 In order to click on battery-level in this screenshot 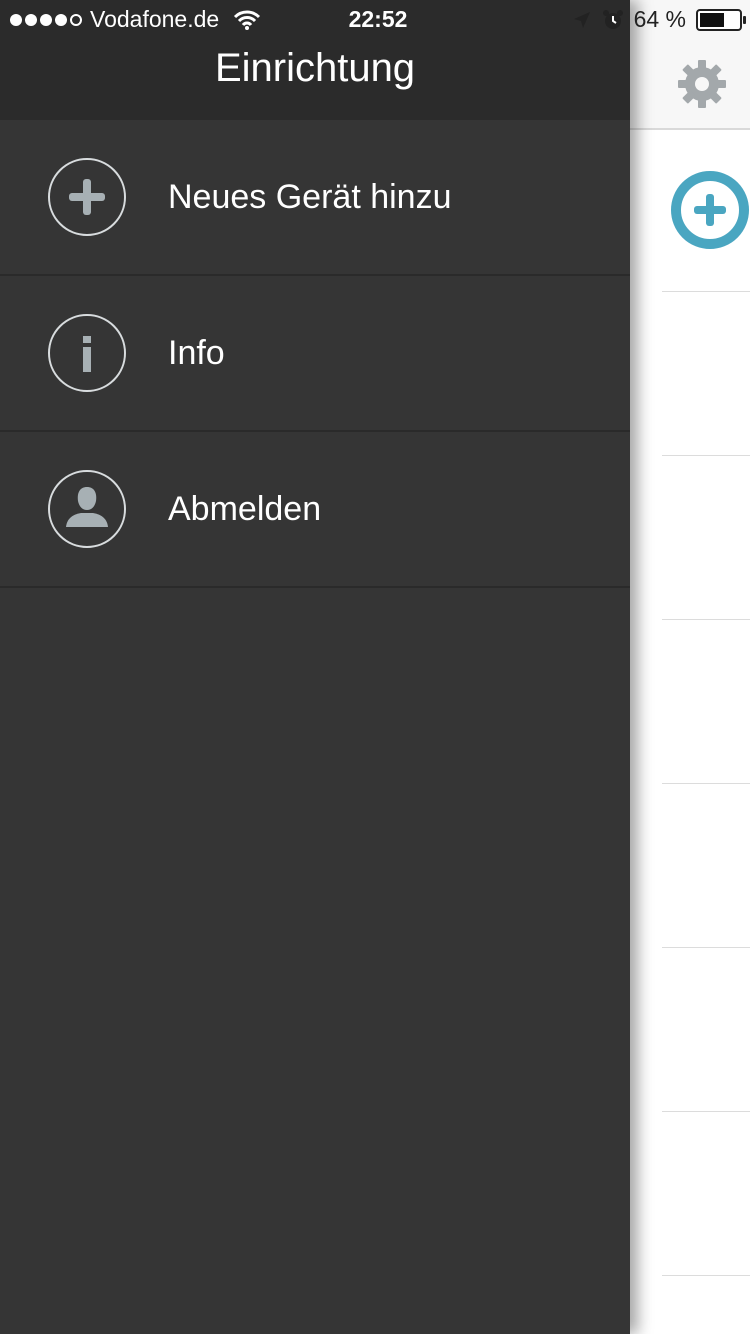, I will do `click(712, 19)`.